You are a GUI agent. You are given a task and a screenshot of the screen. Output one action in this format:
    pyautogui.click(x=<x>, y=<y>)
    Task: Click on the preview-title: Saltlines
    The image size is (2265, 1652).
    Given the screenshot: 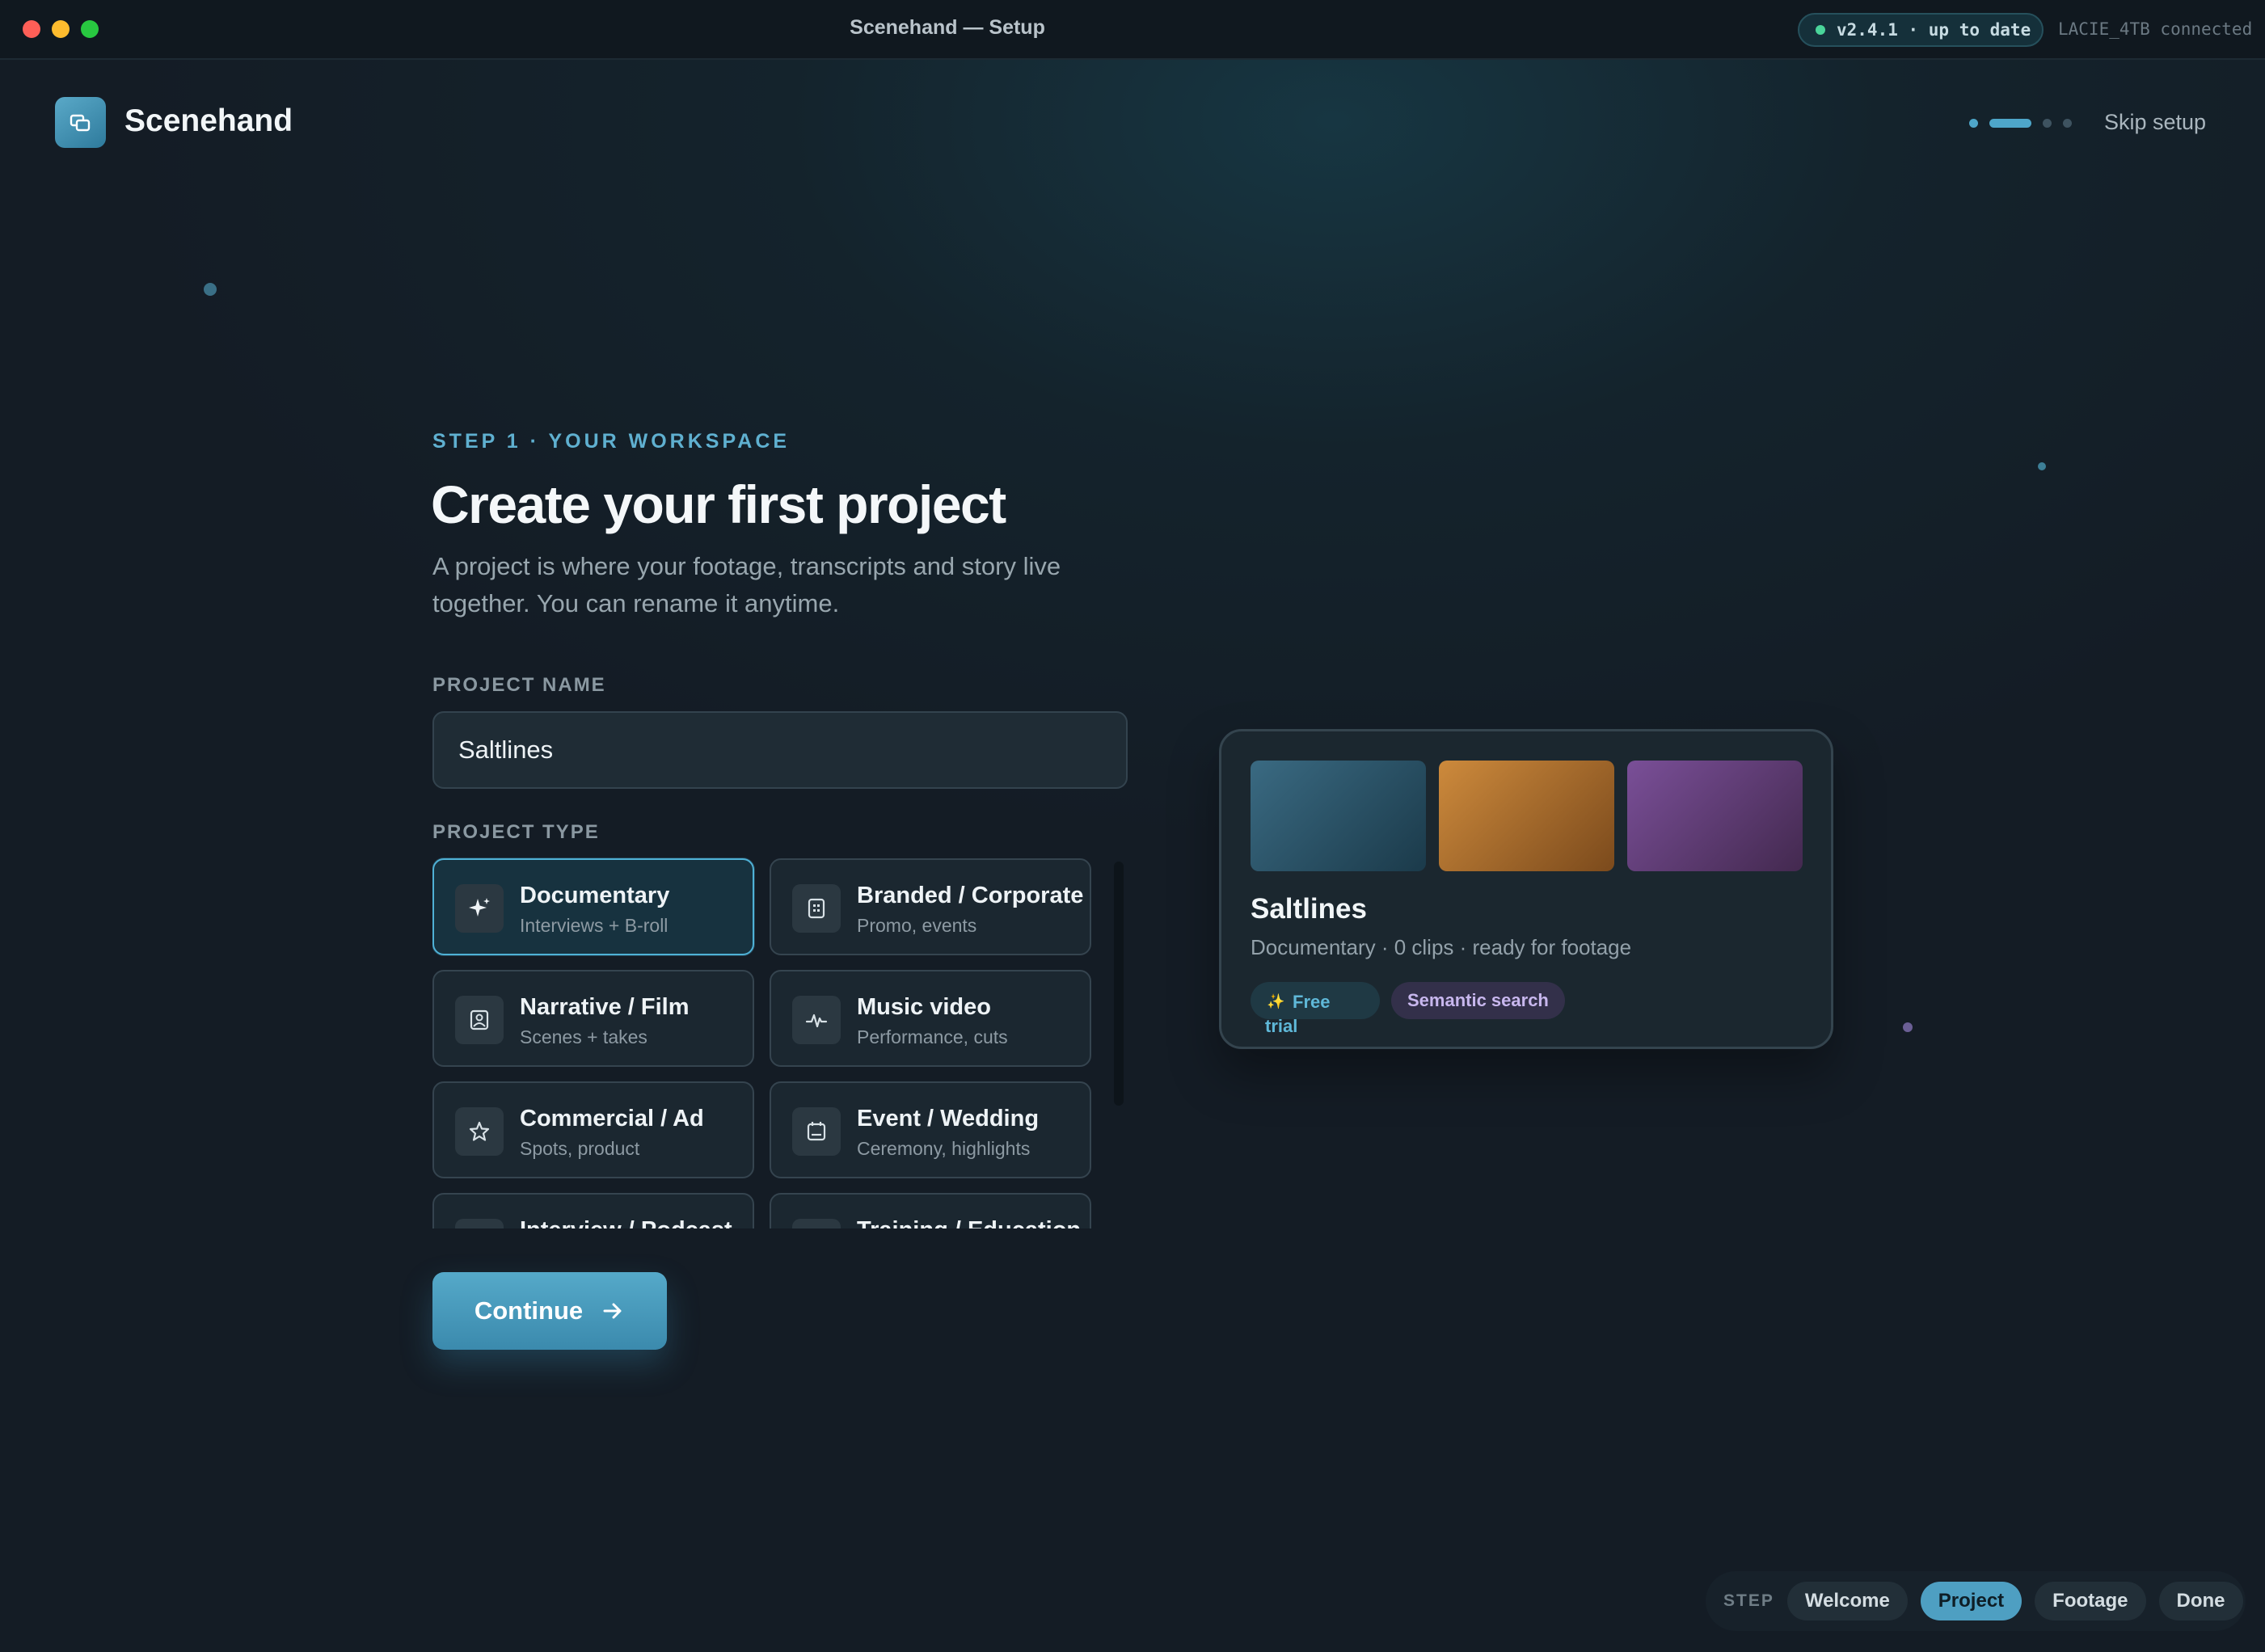 What is the action you would take?
    pyautogui.click(x=1309, y=909)
    